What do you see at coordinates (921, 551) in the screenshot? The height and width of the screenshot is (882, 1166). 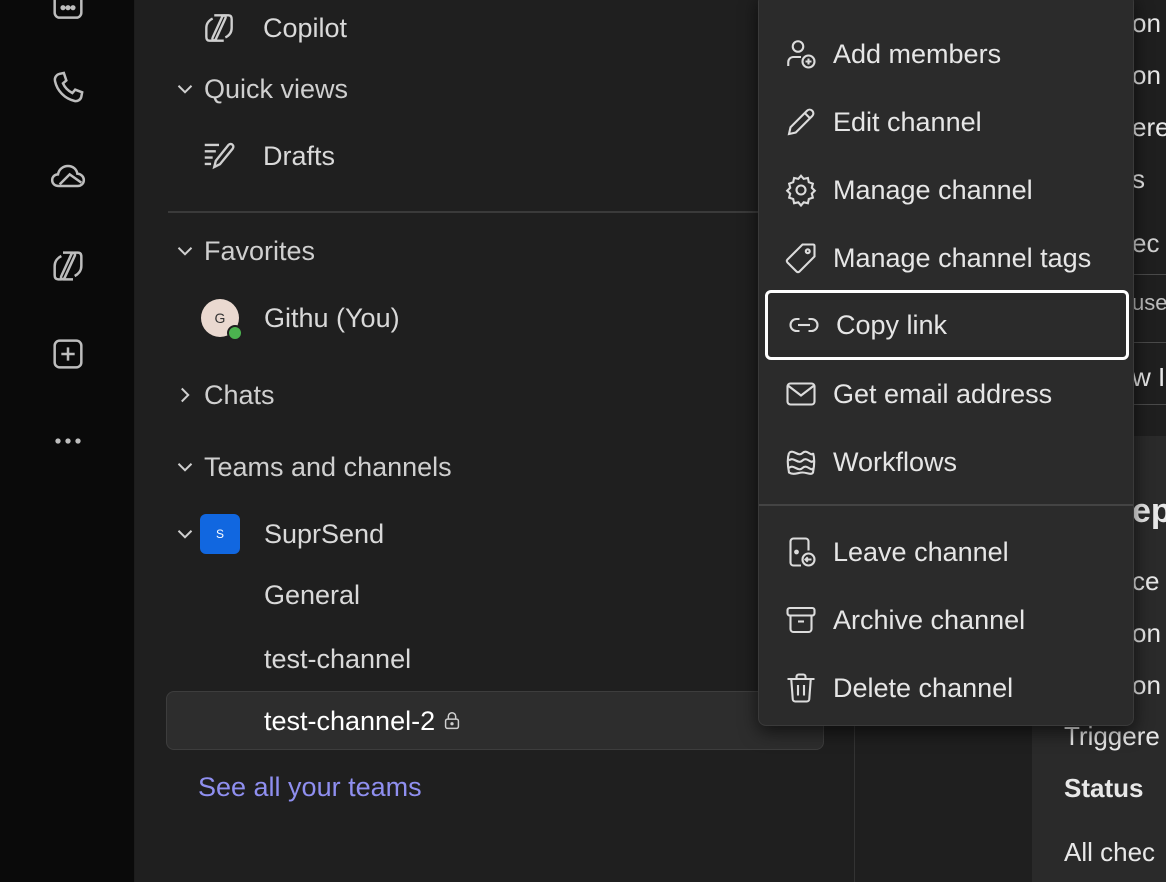 I see `menu-item-label: Leave channel` at bounding box center [921, 551].